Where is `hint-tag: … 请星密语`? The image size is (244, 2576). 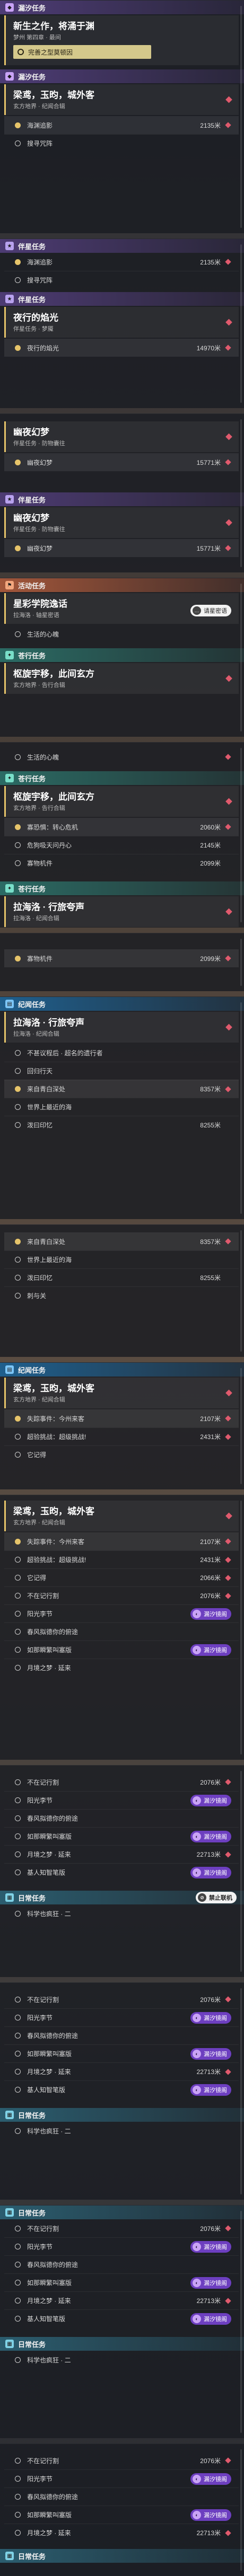 hint-tag: … 请星密语 is located at coordinates (211, 610).